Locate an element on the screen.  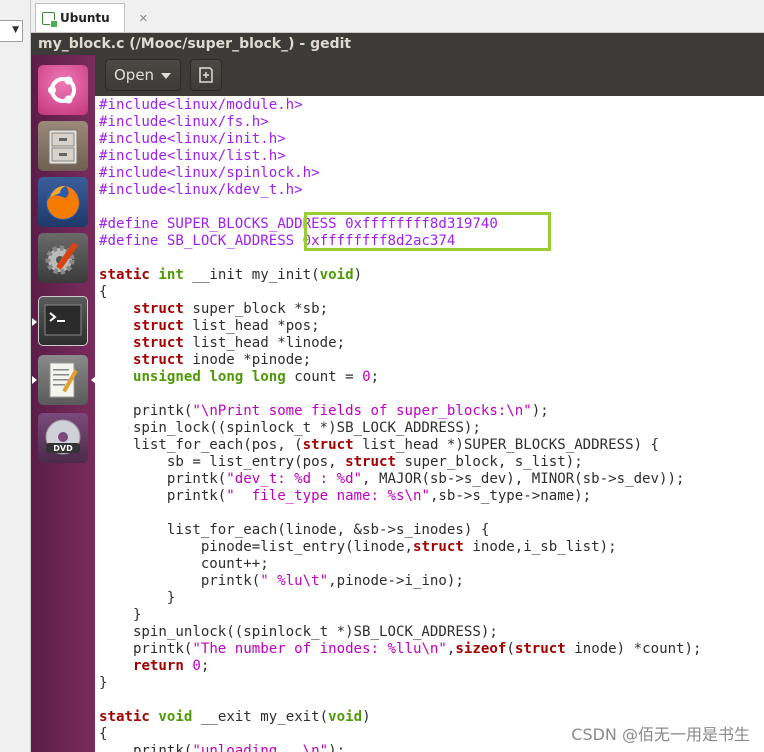
terminal-prompt-icon is located at coordinates (63, 320).